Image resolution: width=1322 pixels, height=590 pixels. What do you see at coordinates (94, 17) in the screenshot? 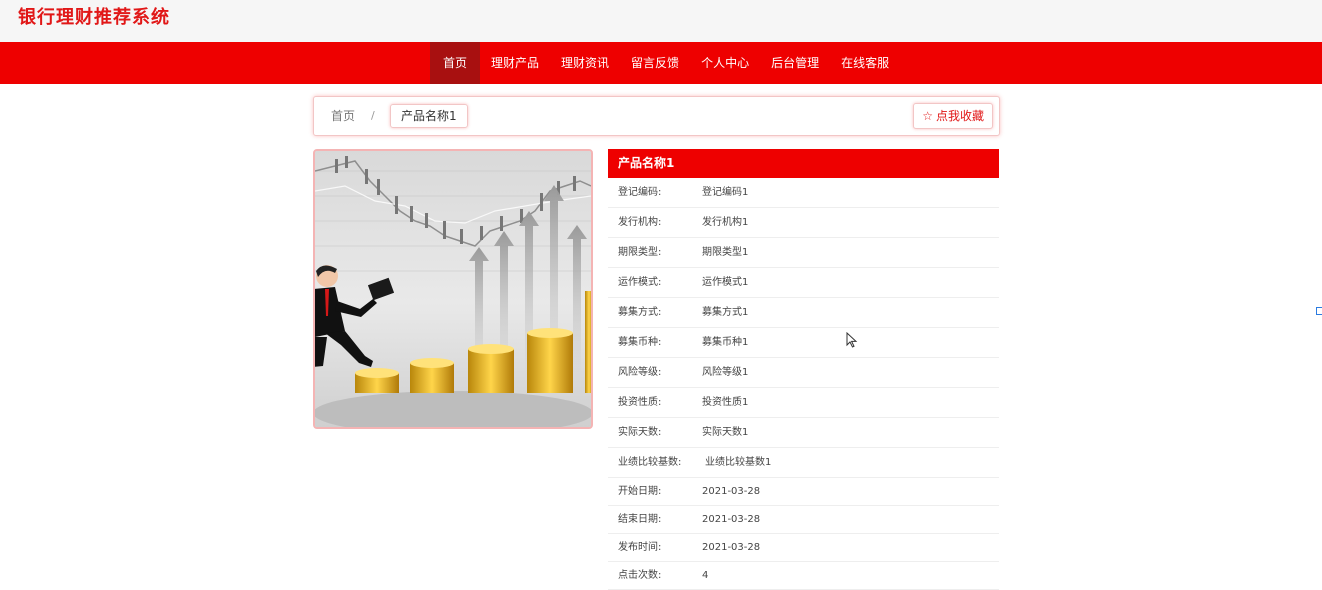
I see `site-title: 银行理财推荐系统` at bounding box center [94, 17].